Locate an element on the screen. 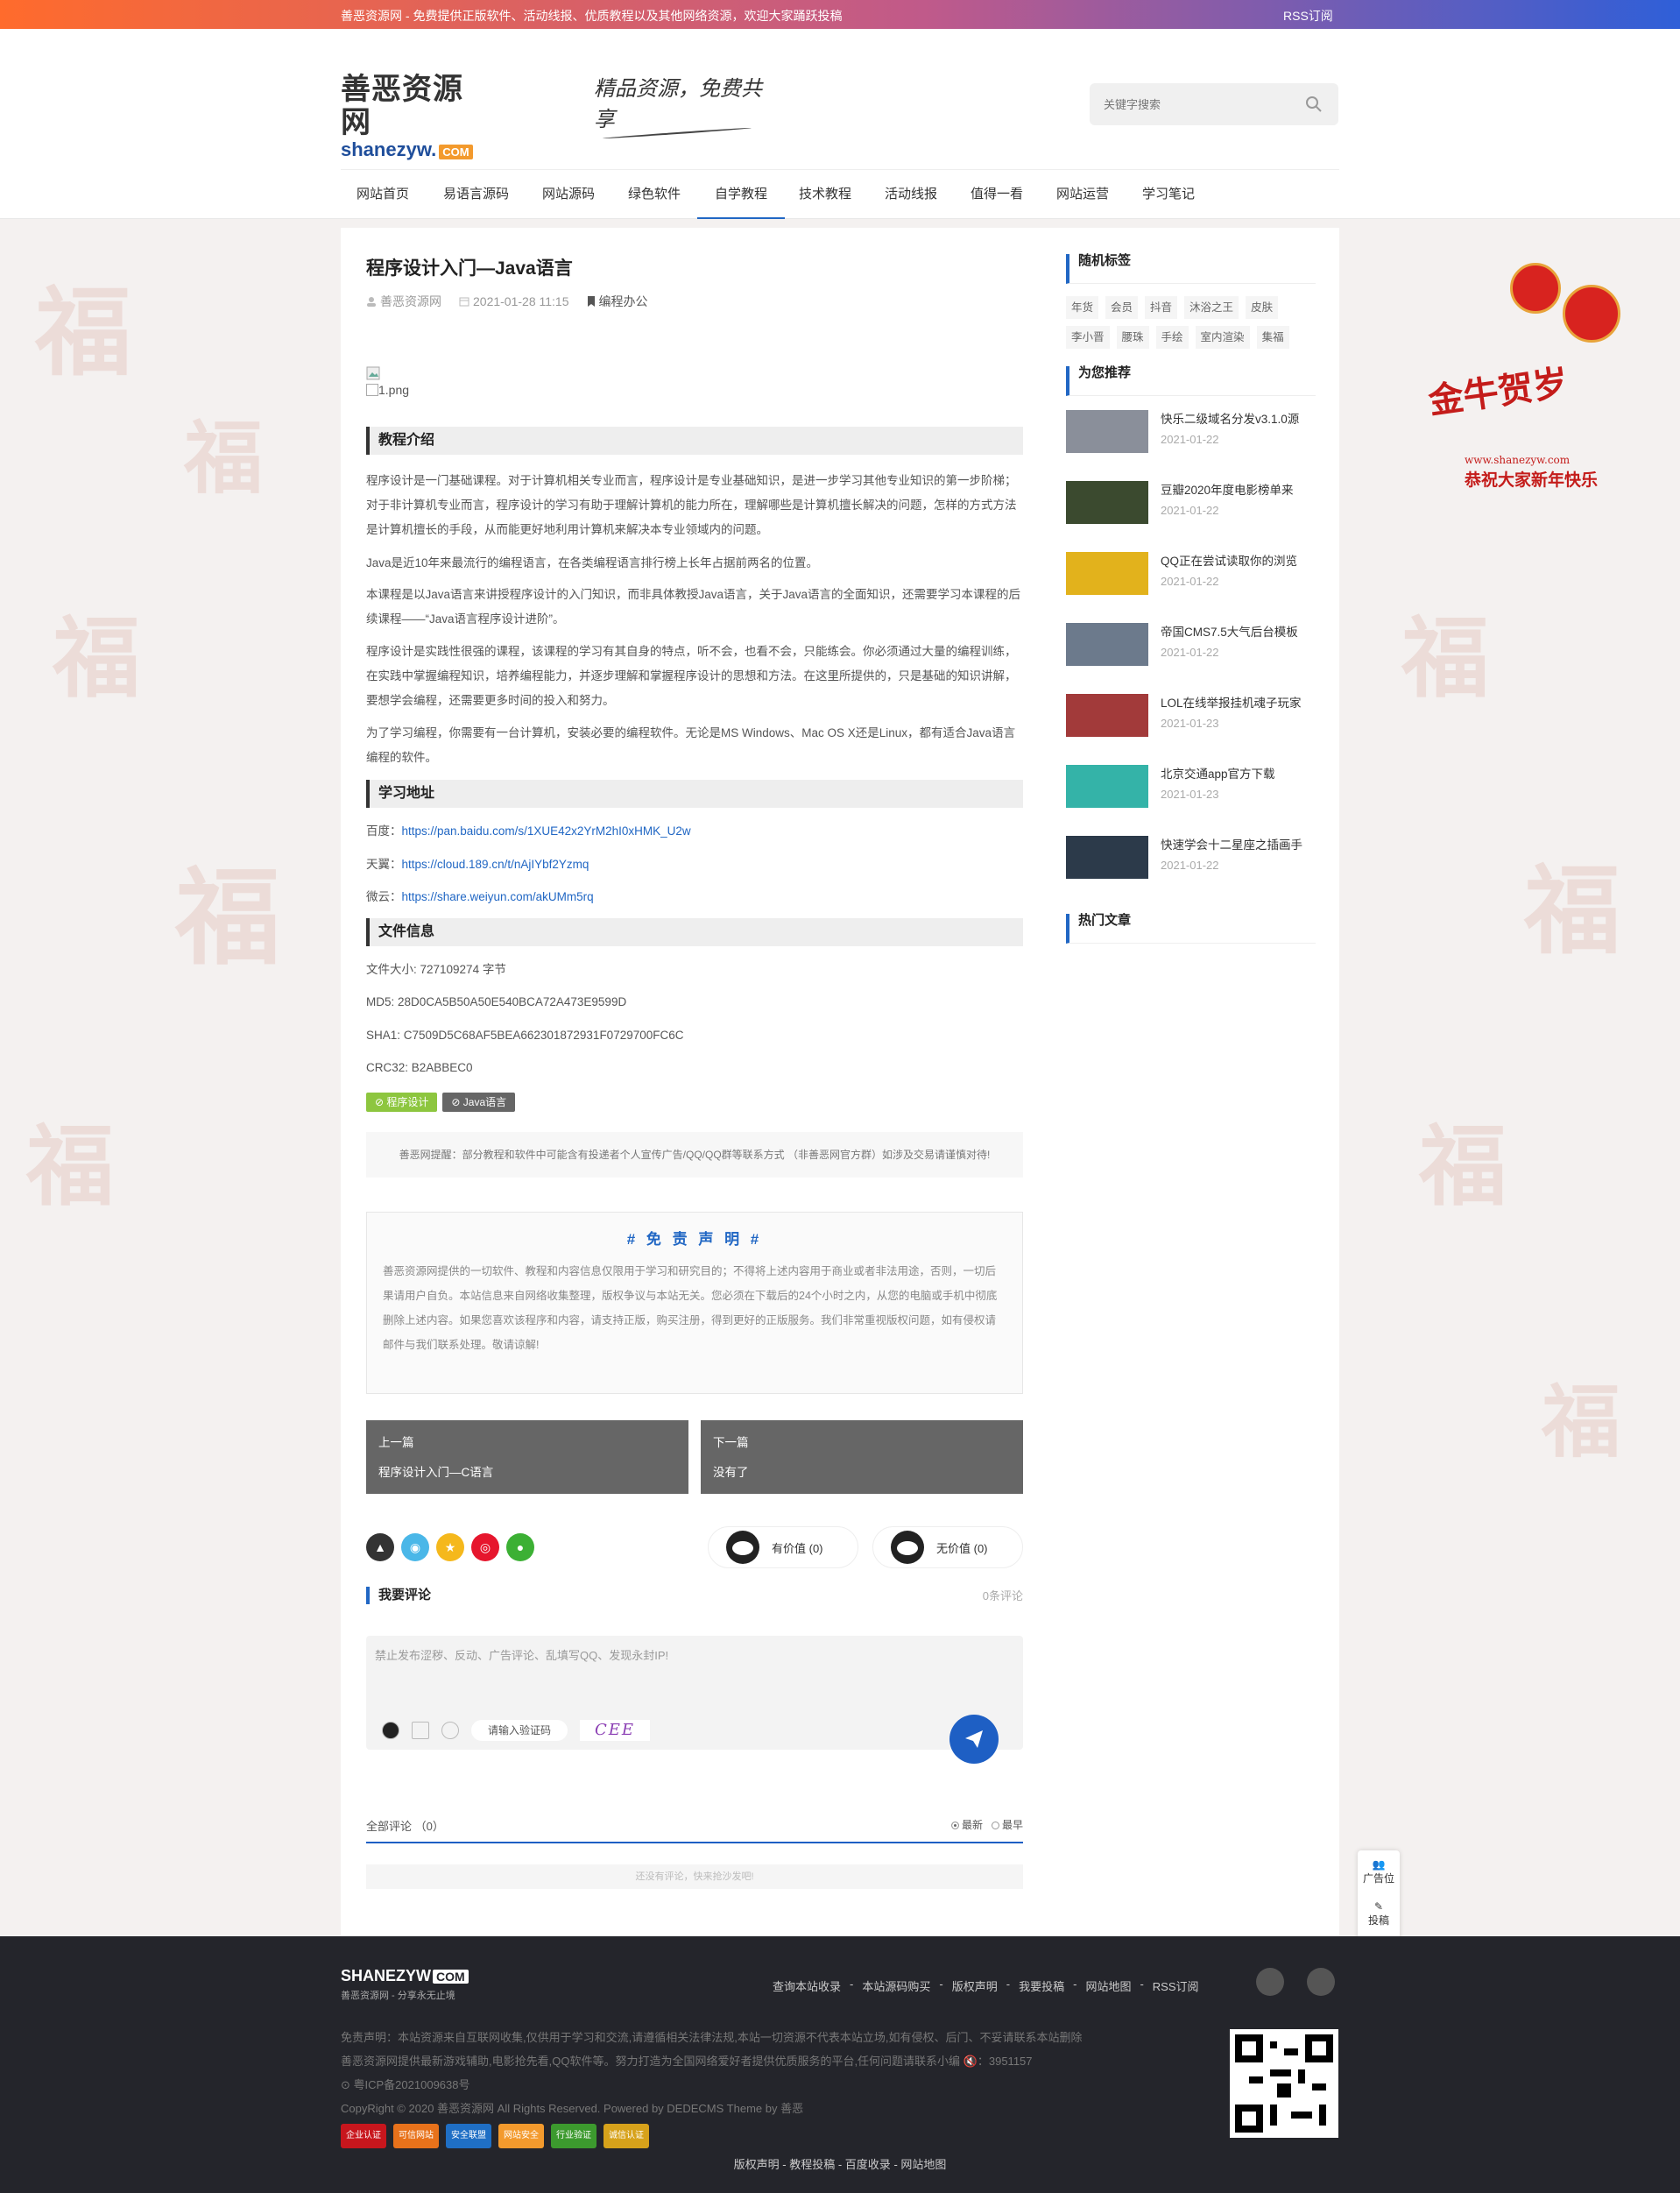 This screenshot has height=2193, width=1680. comment-list-header: 全部评论 （0） 最新 最早 is located at coordinates (694, 1830).